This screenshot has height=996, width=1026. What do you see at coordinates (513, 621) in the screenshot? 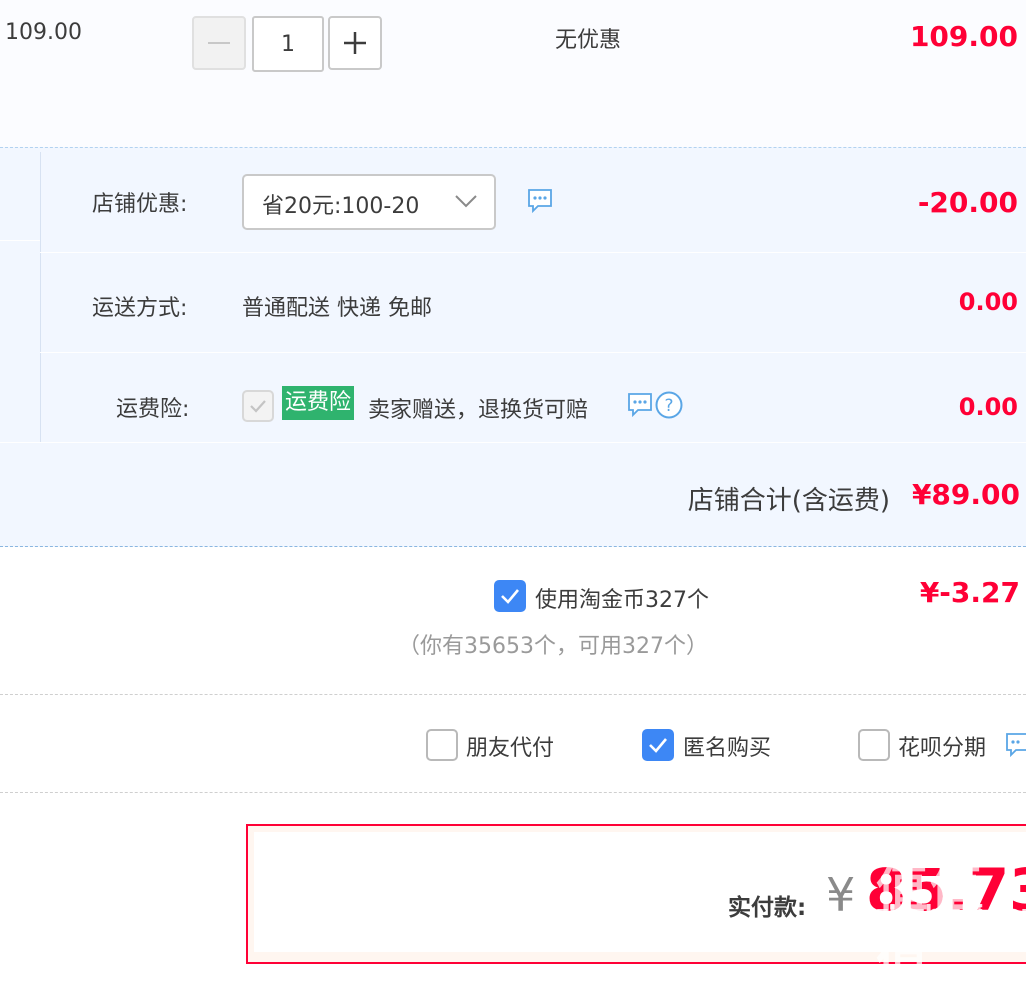
I see `coin-deduction-section` at bounding box center [513, 621].